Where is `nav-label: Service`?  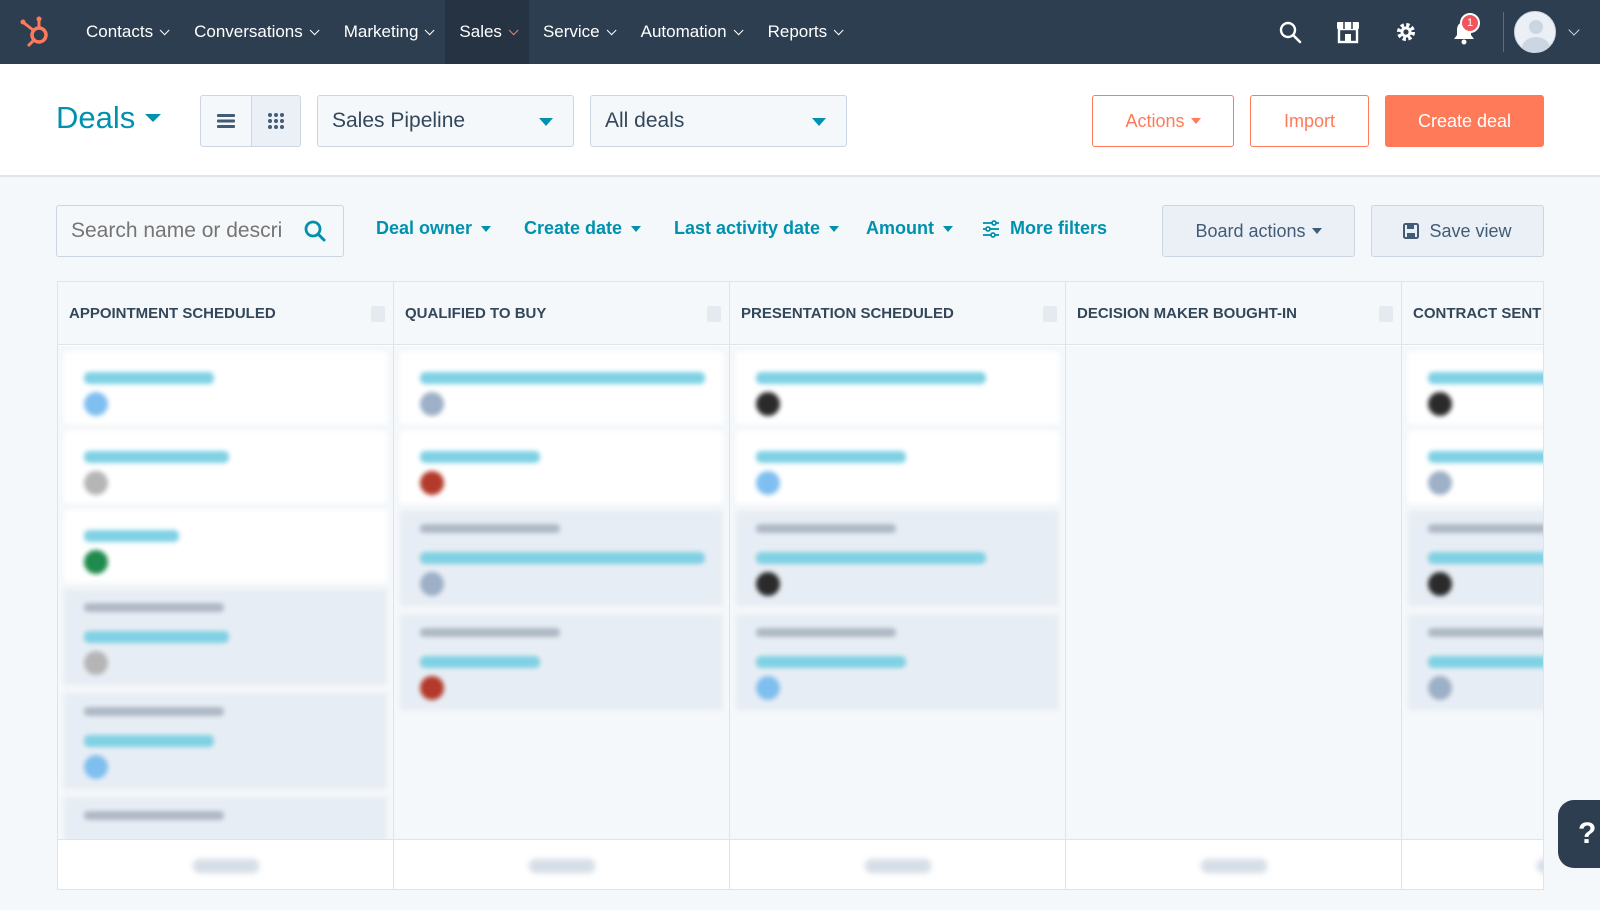
nav-label: Service is located at coordinates (571, 31).